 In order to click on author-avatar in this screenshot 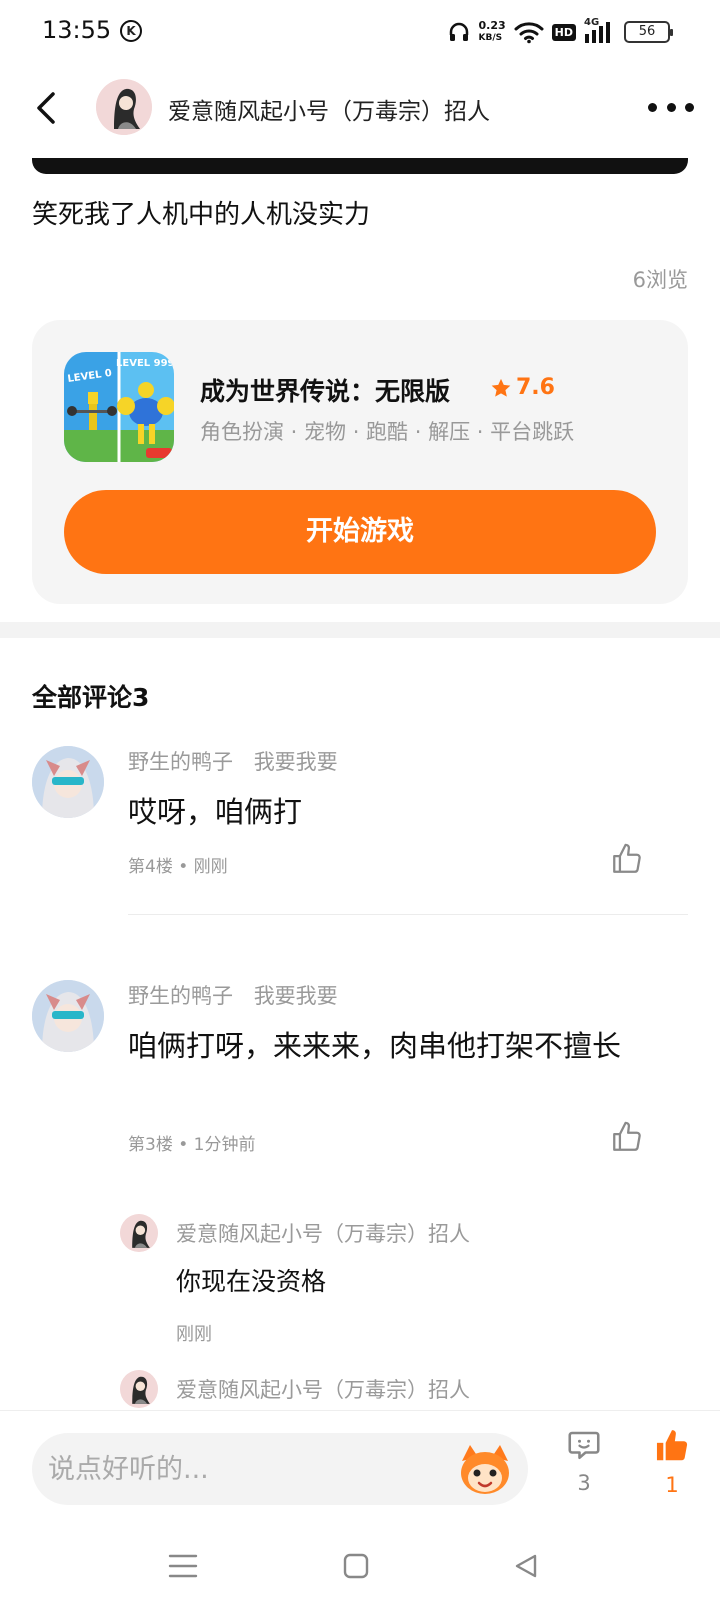, I will do `click(124, 107)`.